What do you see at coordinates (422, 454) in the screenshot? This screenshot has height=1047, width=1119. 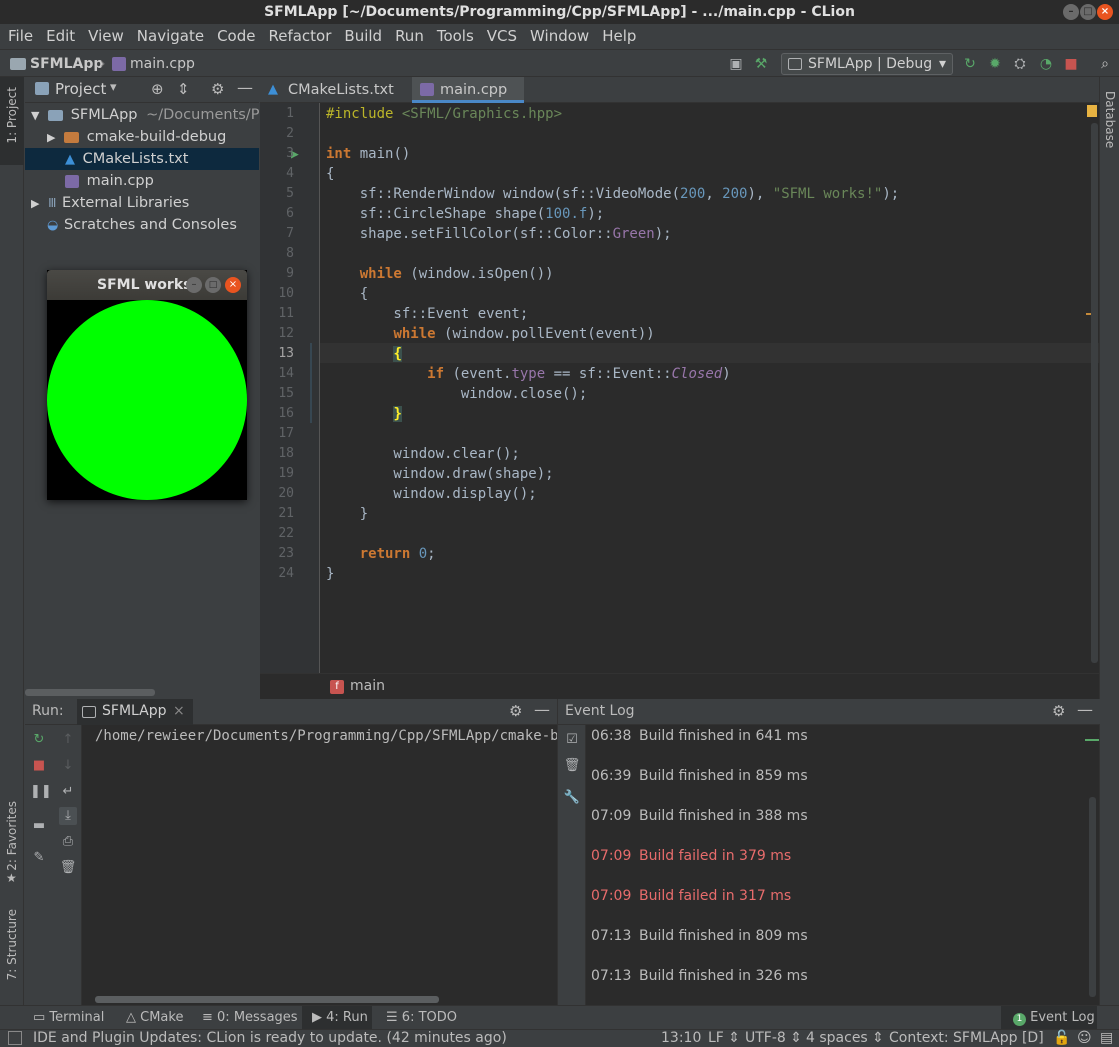 I see `code-line: window.clear();` at bounding box center [422, 454].